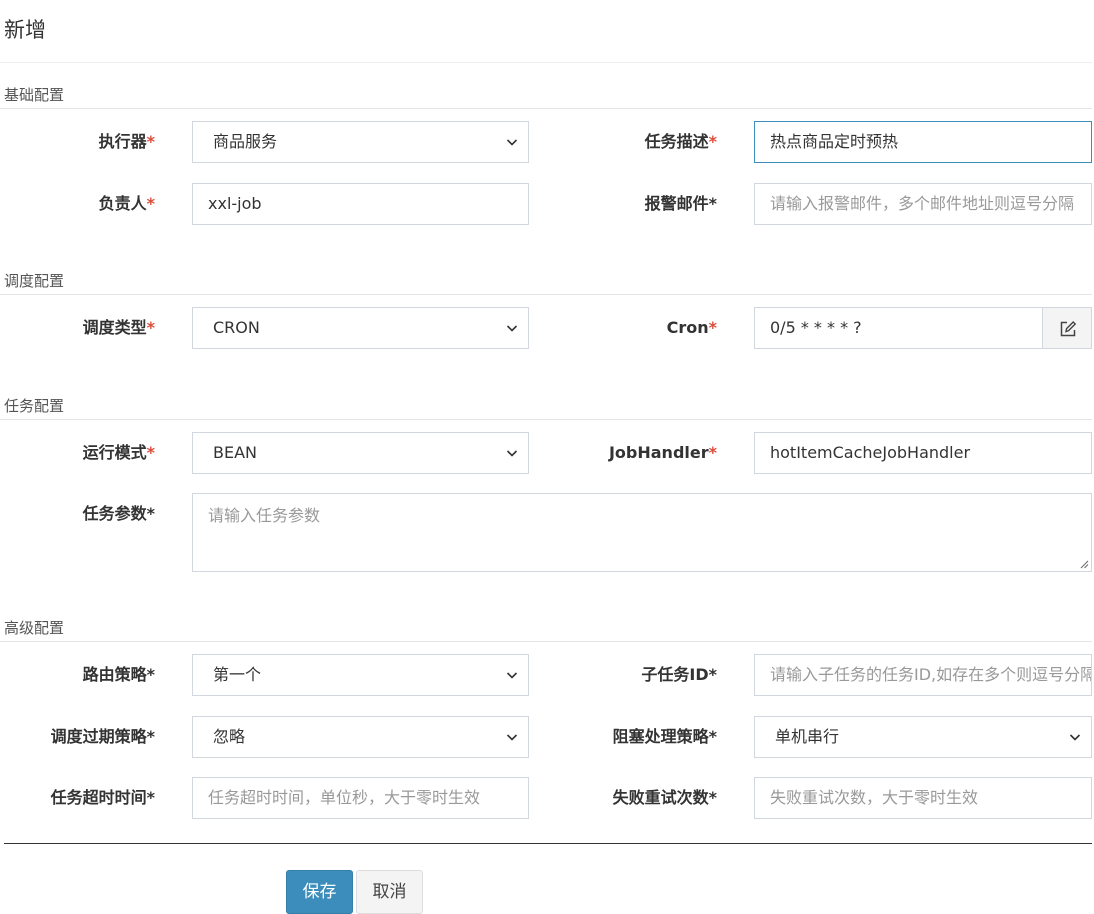 The width and height of the screenshot is (1094, 914). Describe the element at coordinates (34, 628) in the screenshot. I see `section-advanced-heading: 高级配置` at that location.